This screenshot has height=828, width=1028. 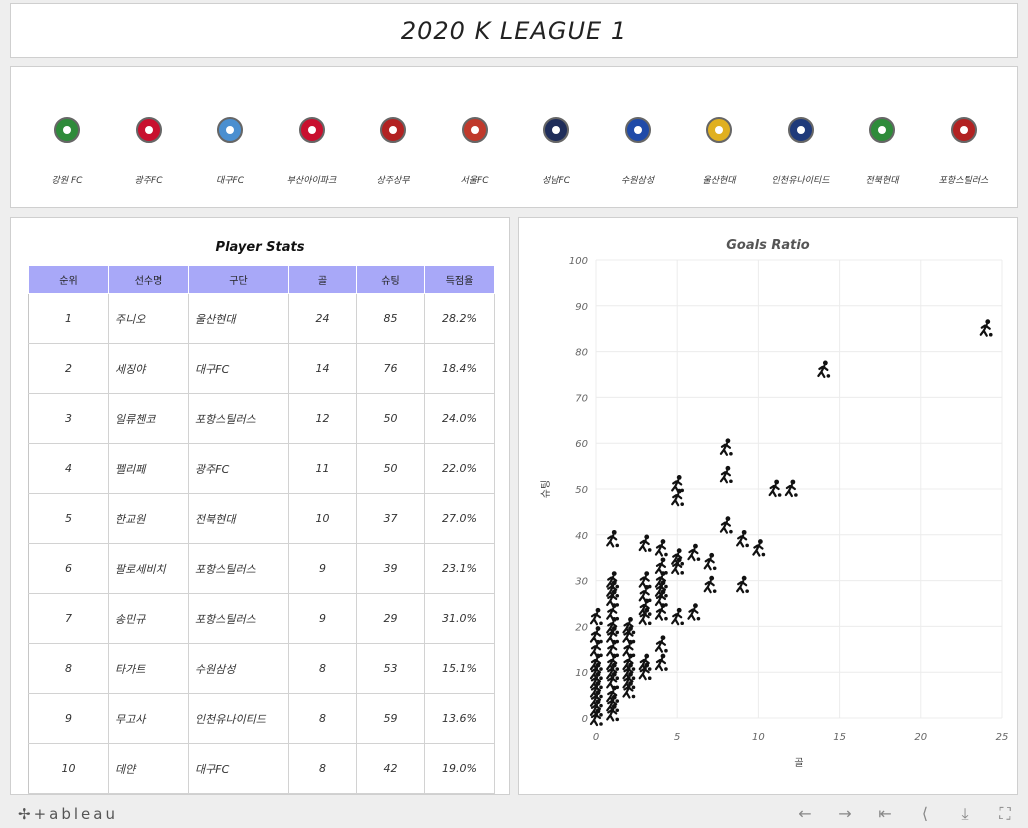 I want to click on revert-icon: ⇤, so click(x=885, y=813).